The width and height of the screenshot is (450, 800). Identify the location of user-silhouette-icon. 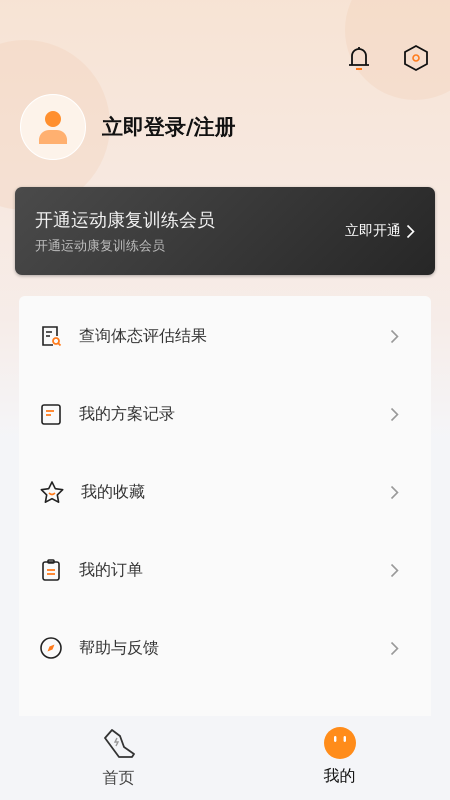
(53, 127).